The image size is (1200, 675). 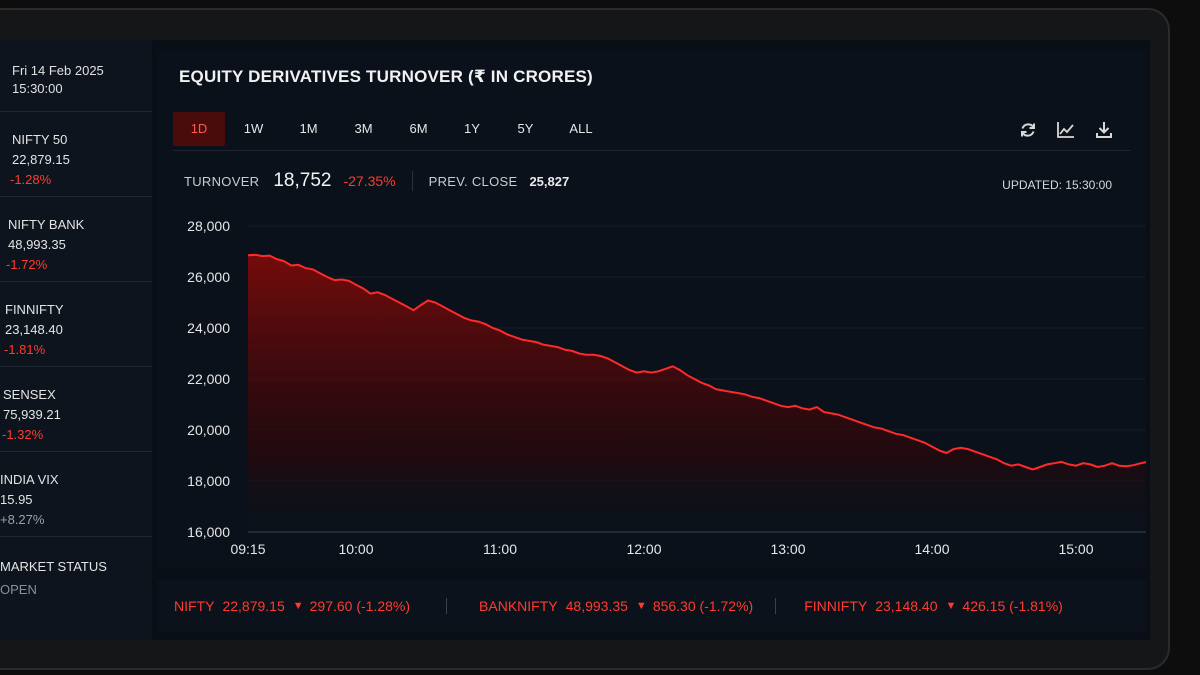 I want to click on ticker-item-nifty: NIFTY 22,879.15 ▼ 297.60 (-1.28%), so click(x=292, y=606).